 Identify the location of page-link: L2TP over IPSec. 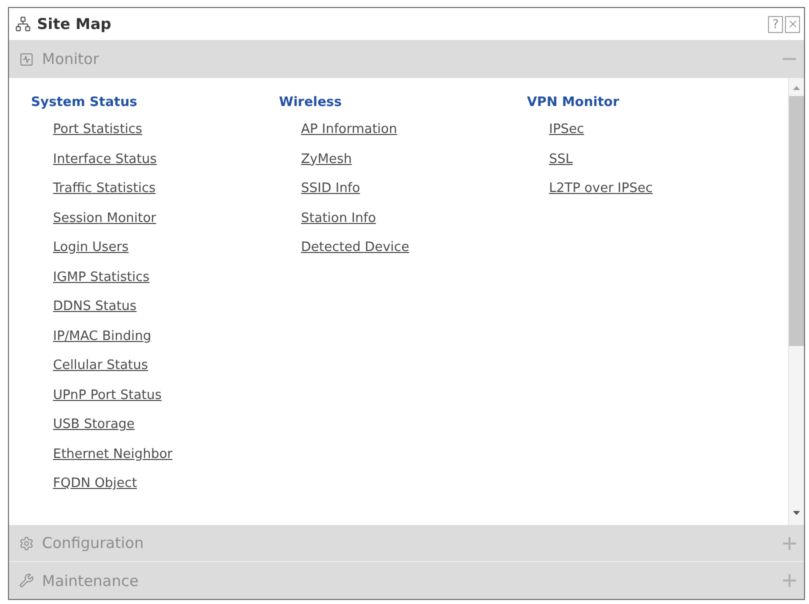
(601, 189).